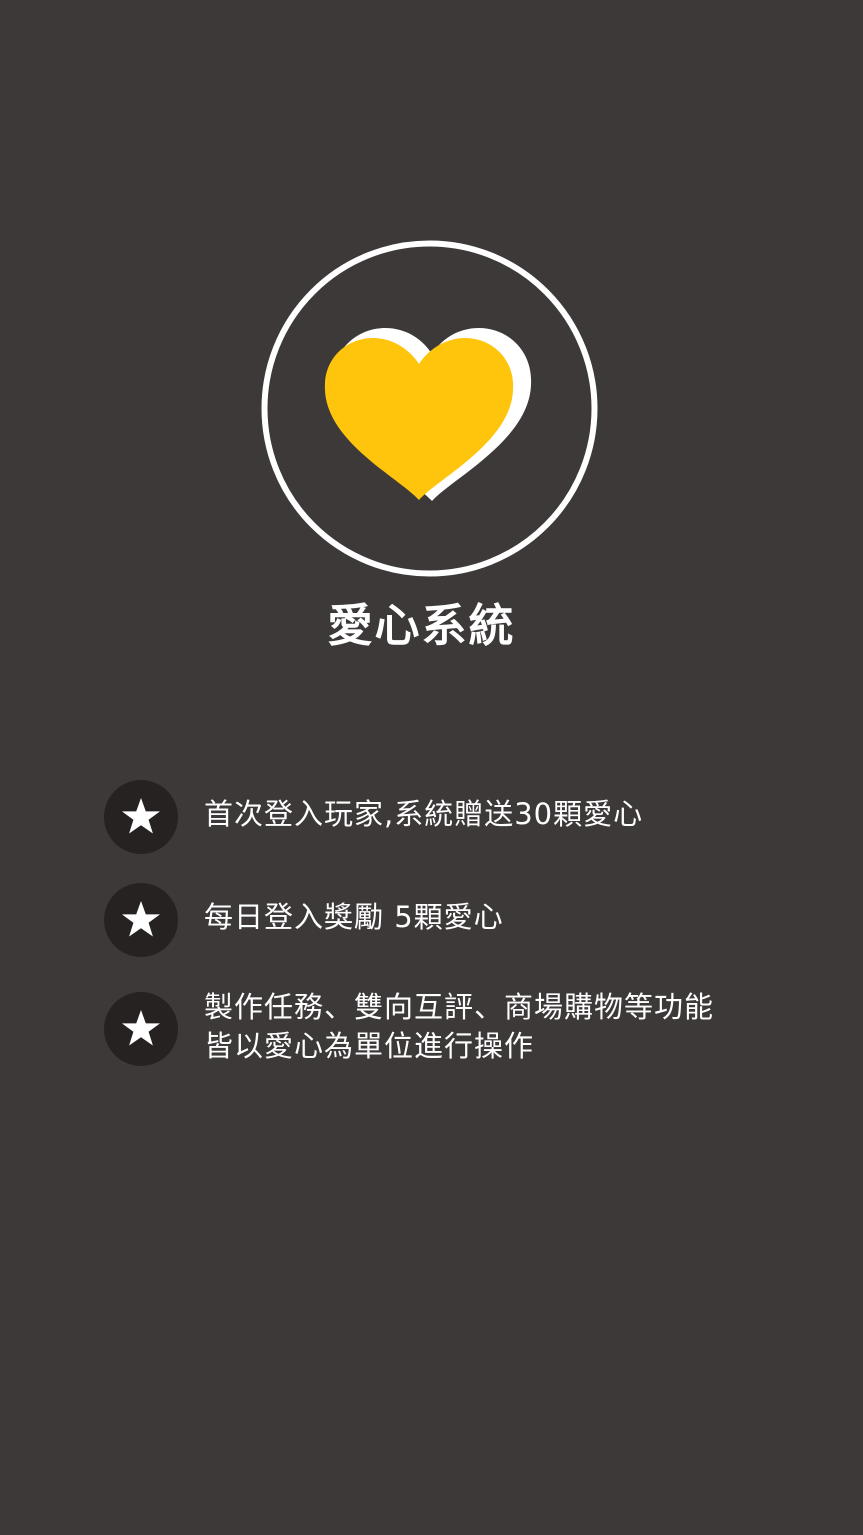 This screenshot has width=863, height=1535. What do you see at coordinates (459, 1007) in the screenshot?
I see `rule-line: 製作任務、雙向互評、商場購物等功能` at bounding box center [459, 1007].